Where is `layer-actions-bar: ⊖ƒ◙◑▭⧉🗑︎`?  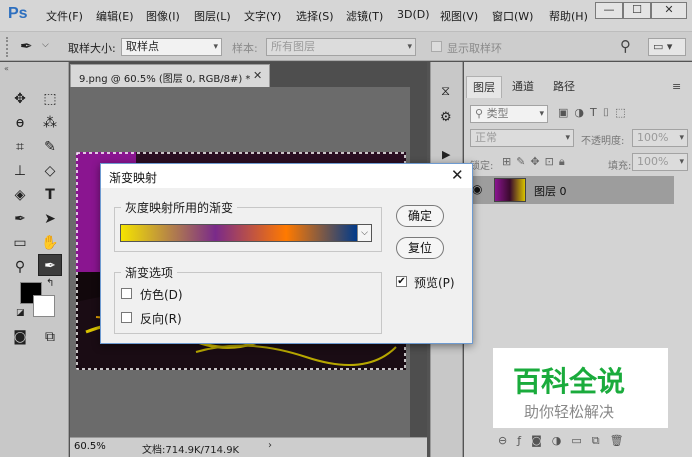
layer-actions-bar: ⊖ƒ◙◑▭⧉🗑︎ is located at coordinates (566, 441).